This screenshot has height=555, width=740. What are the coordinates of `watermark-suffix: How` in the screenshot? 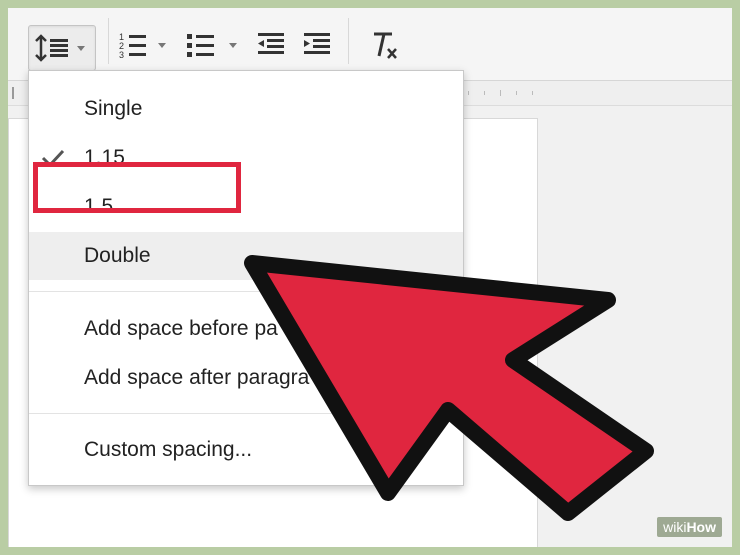 It's located at (701, 527).